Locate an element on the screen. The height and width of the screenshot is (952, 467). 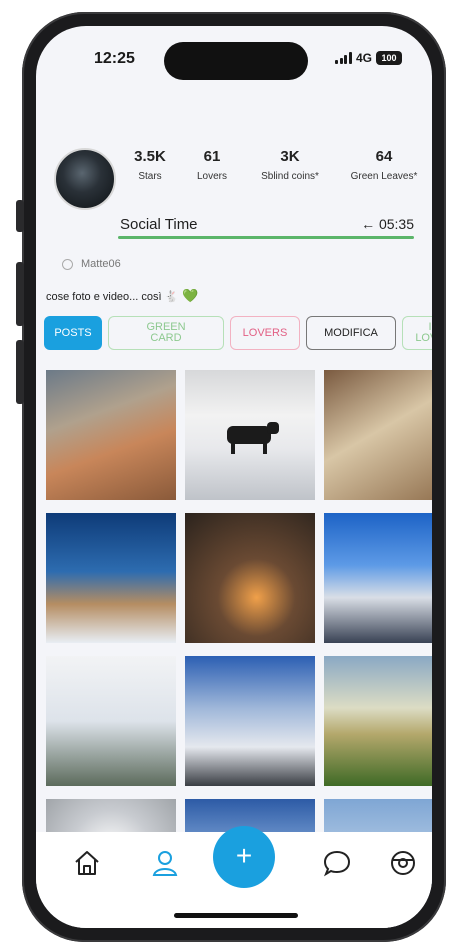
stat-stars: 3.5K Stars is located at coordinates (150, 165).